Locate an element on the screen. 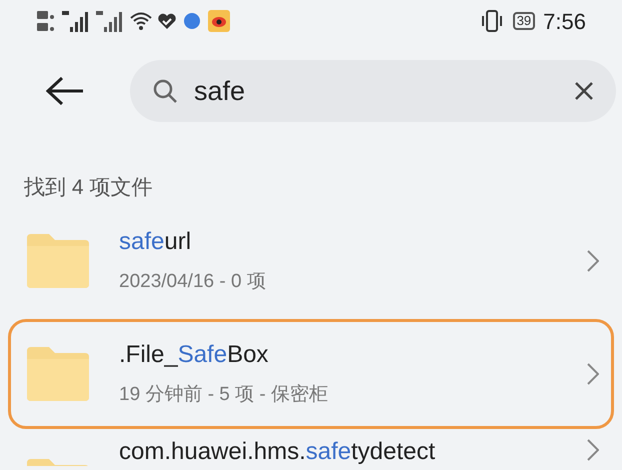 This screenshot has width=622, height=470. globe-icon is located at coordinates (192, 21).